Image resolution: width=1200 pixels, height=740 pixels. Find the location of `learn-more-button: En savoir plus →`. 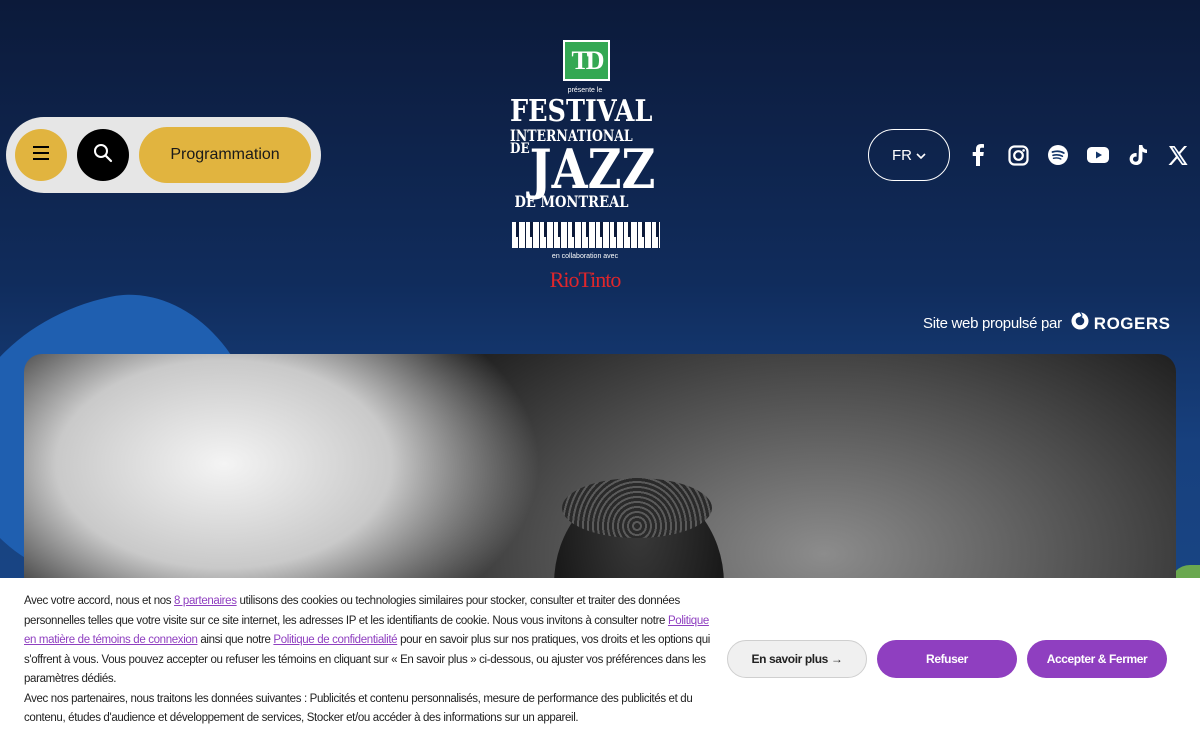

learn-more-button: En savoir plus → is located at coordinates (797, 659).